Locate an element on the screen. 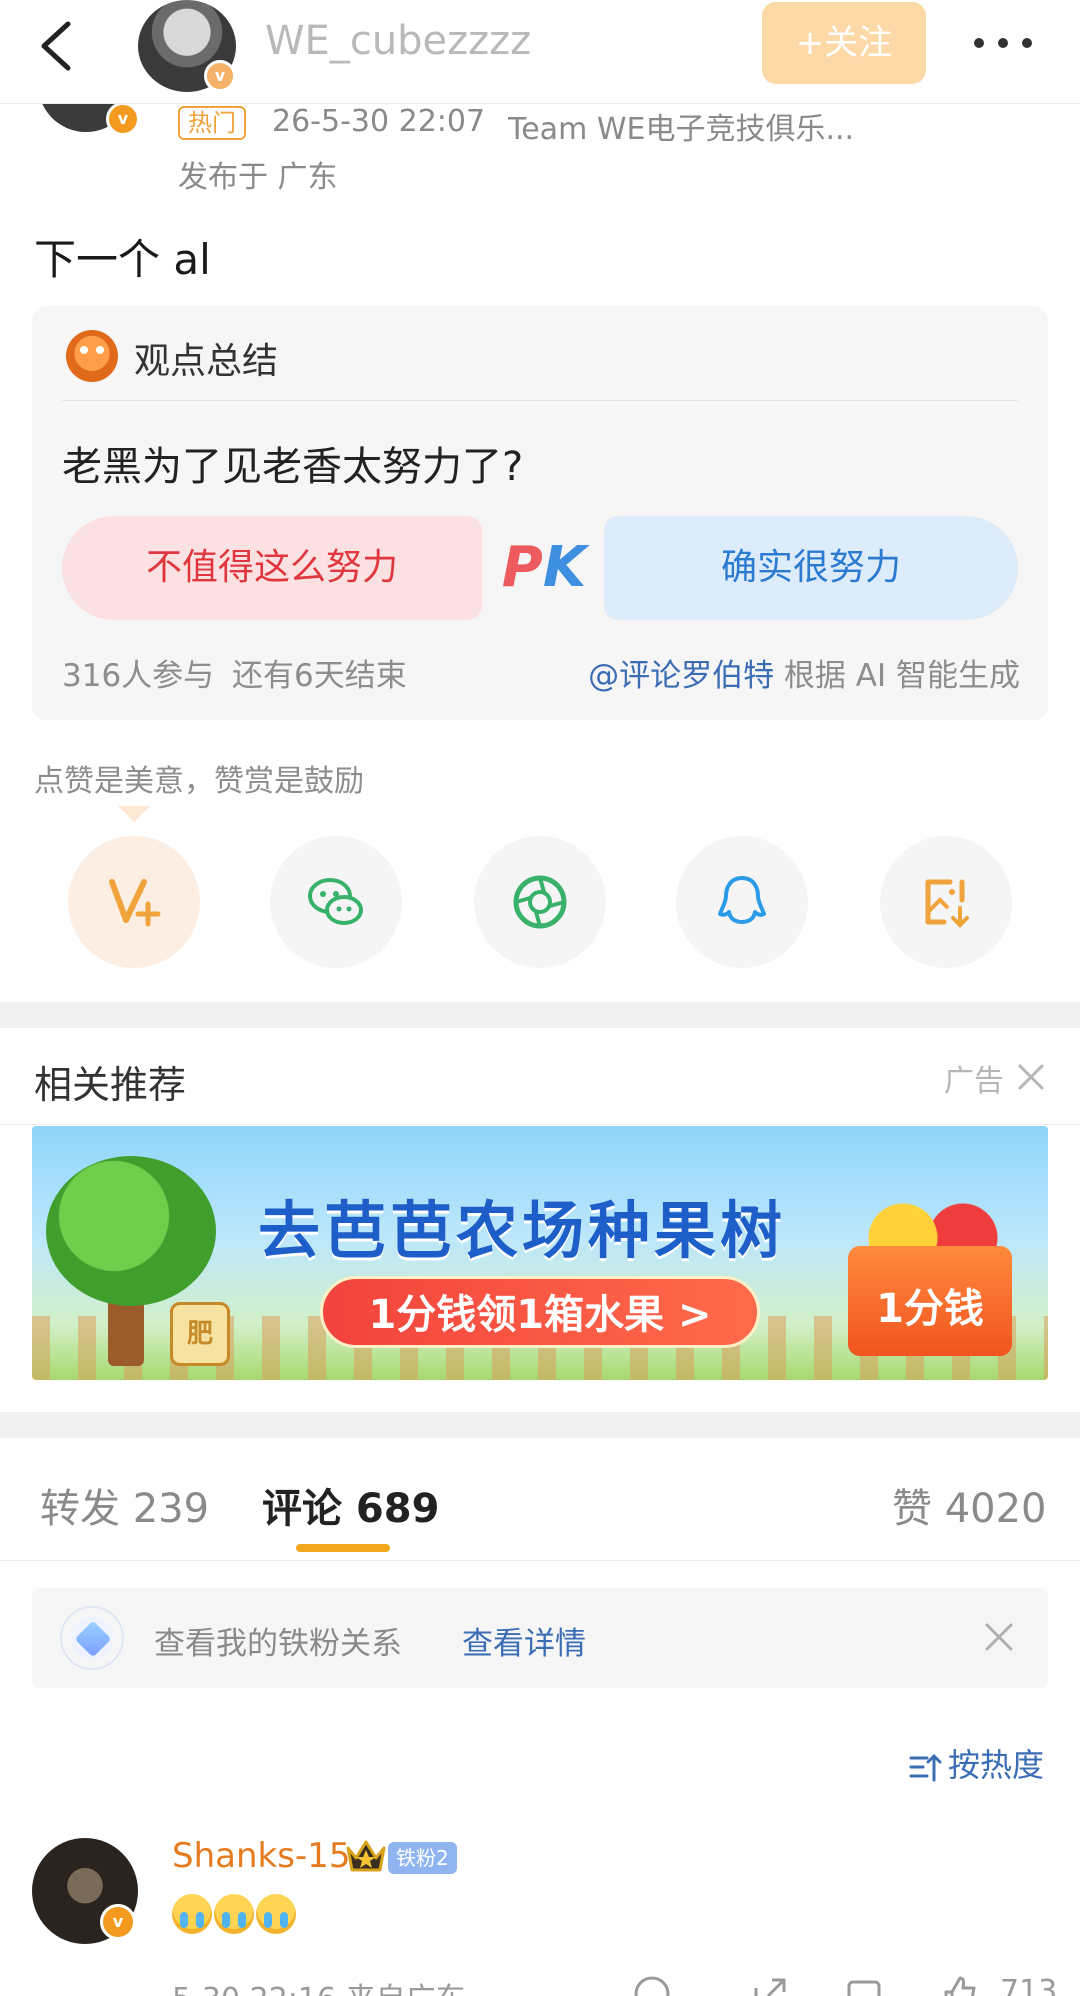 This screenshot has width=1080, height=1996. tab-reposts: 转发 239 is located at coordinates (124, 1505).